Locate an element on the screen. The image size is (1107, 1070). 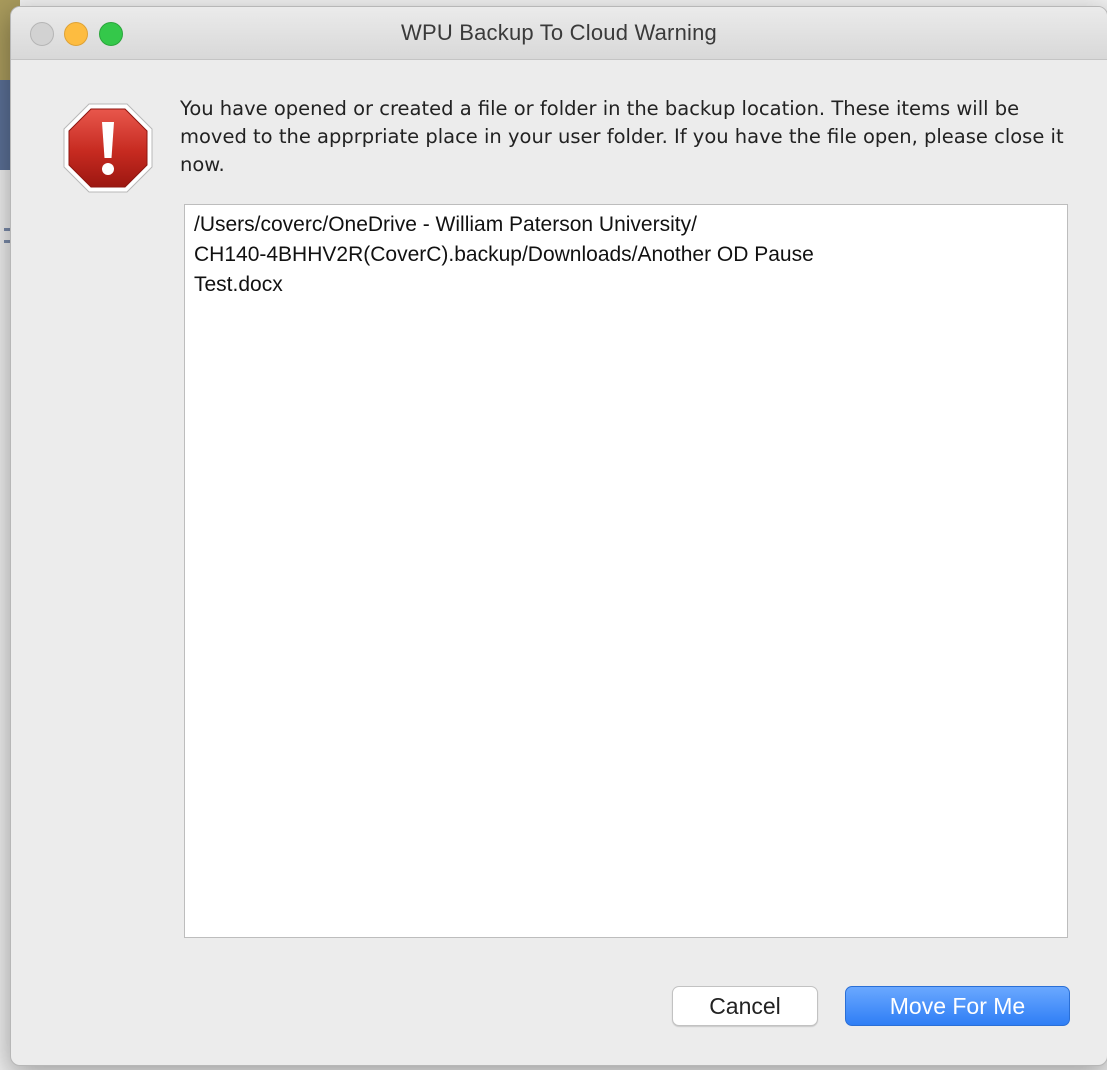
window-title: WPU Backup To Cloud Warning is located at coordinates (559, 32).